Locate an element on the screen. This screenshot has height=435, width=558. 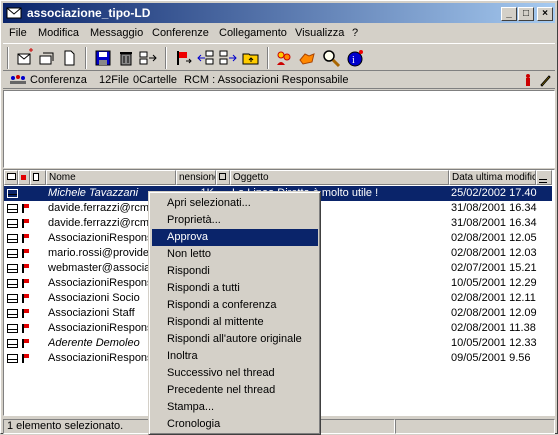
context-menu-item: Rispondi a tutti is located at coordinates (235, 288).